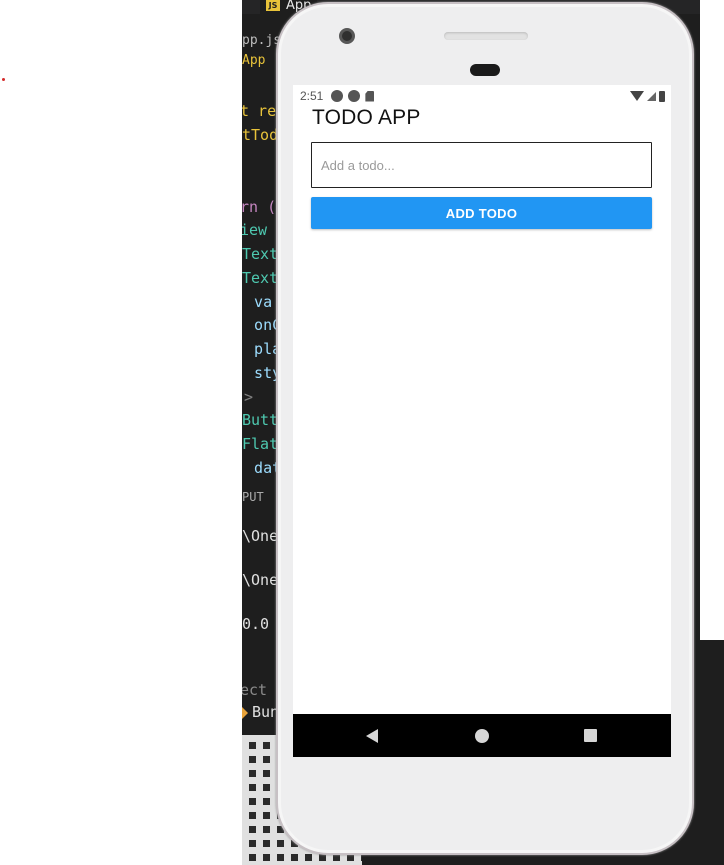 This screenshot has width=724, height=865. I want to click on js-file-icon: JS, so click(273, 5).